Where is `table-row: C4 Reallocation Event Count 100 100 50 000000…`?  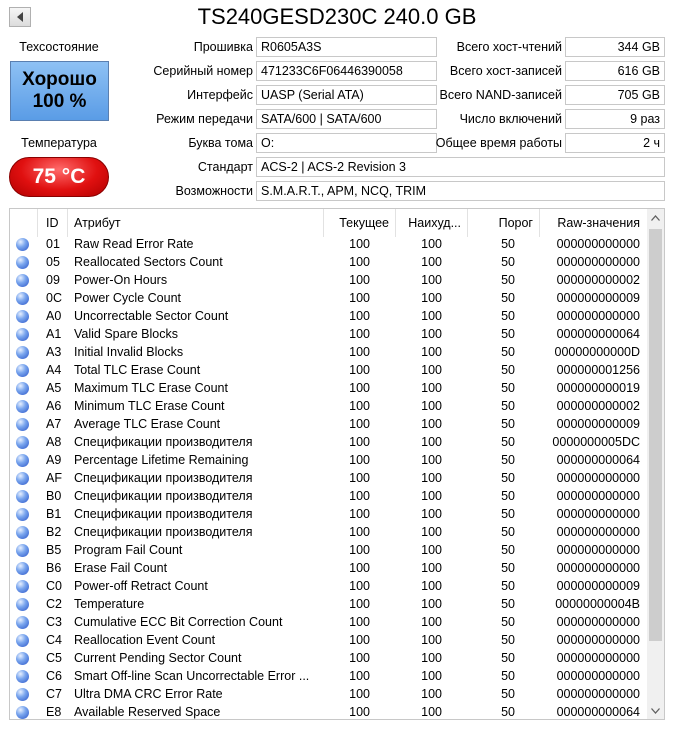
table-row: C4 Reallocation Event Count 100 100 50 000000… is located at coordinates (329, 640).